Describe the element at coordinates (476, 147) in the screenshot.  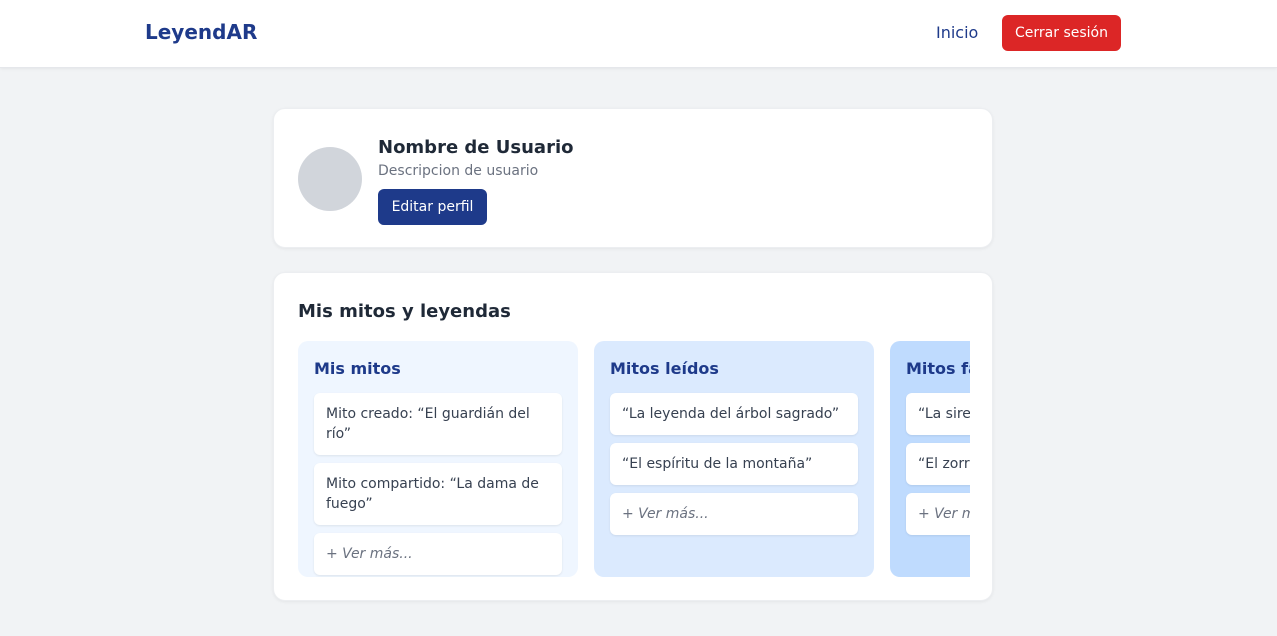
I see `user-name: Nombre de Usuario` at that location.